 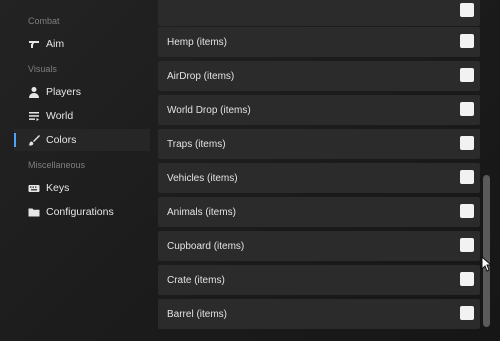 What do you see at coordinates (319, 314) in the screenshot?
I see `list-item: Barrel (items)` at bounding box center [319, 314].